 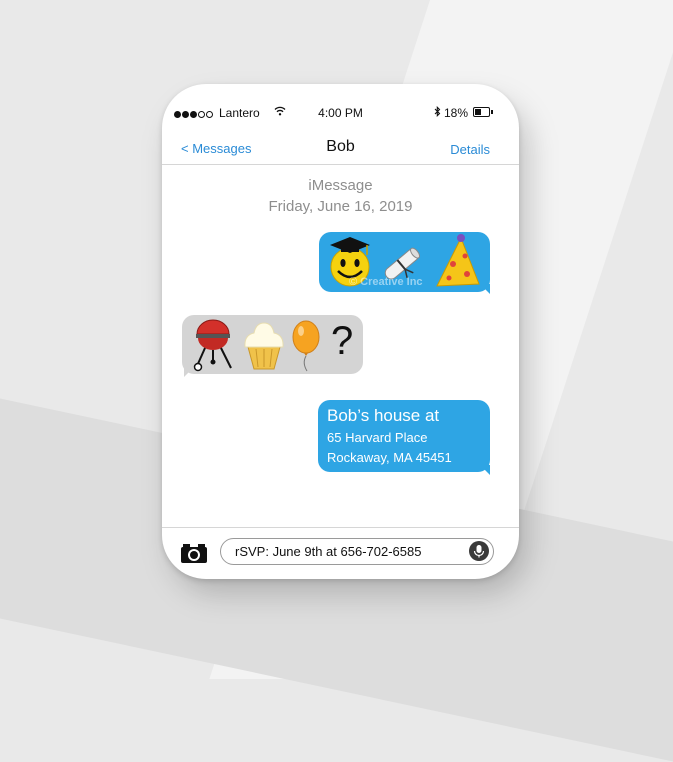 I want to click on message-text: 65 Harvard Place, so click(x=377, y=437).